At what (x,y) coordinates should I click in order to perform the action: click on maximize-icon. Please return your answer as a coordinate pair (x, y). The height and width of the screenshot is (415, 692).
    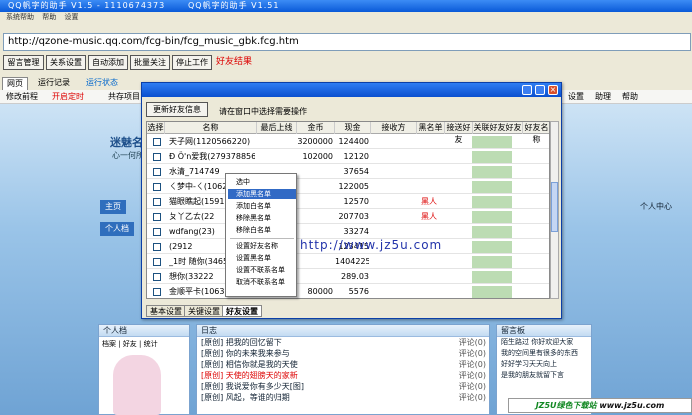
    Looking at the image, I should click on (540, 90).